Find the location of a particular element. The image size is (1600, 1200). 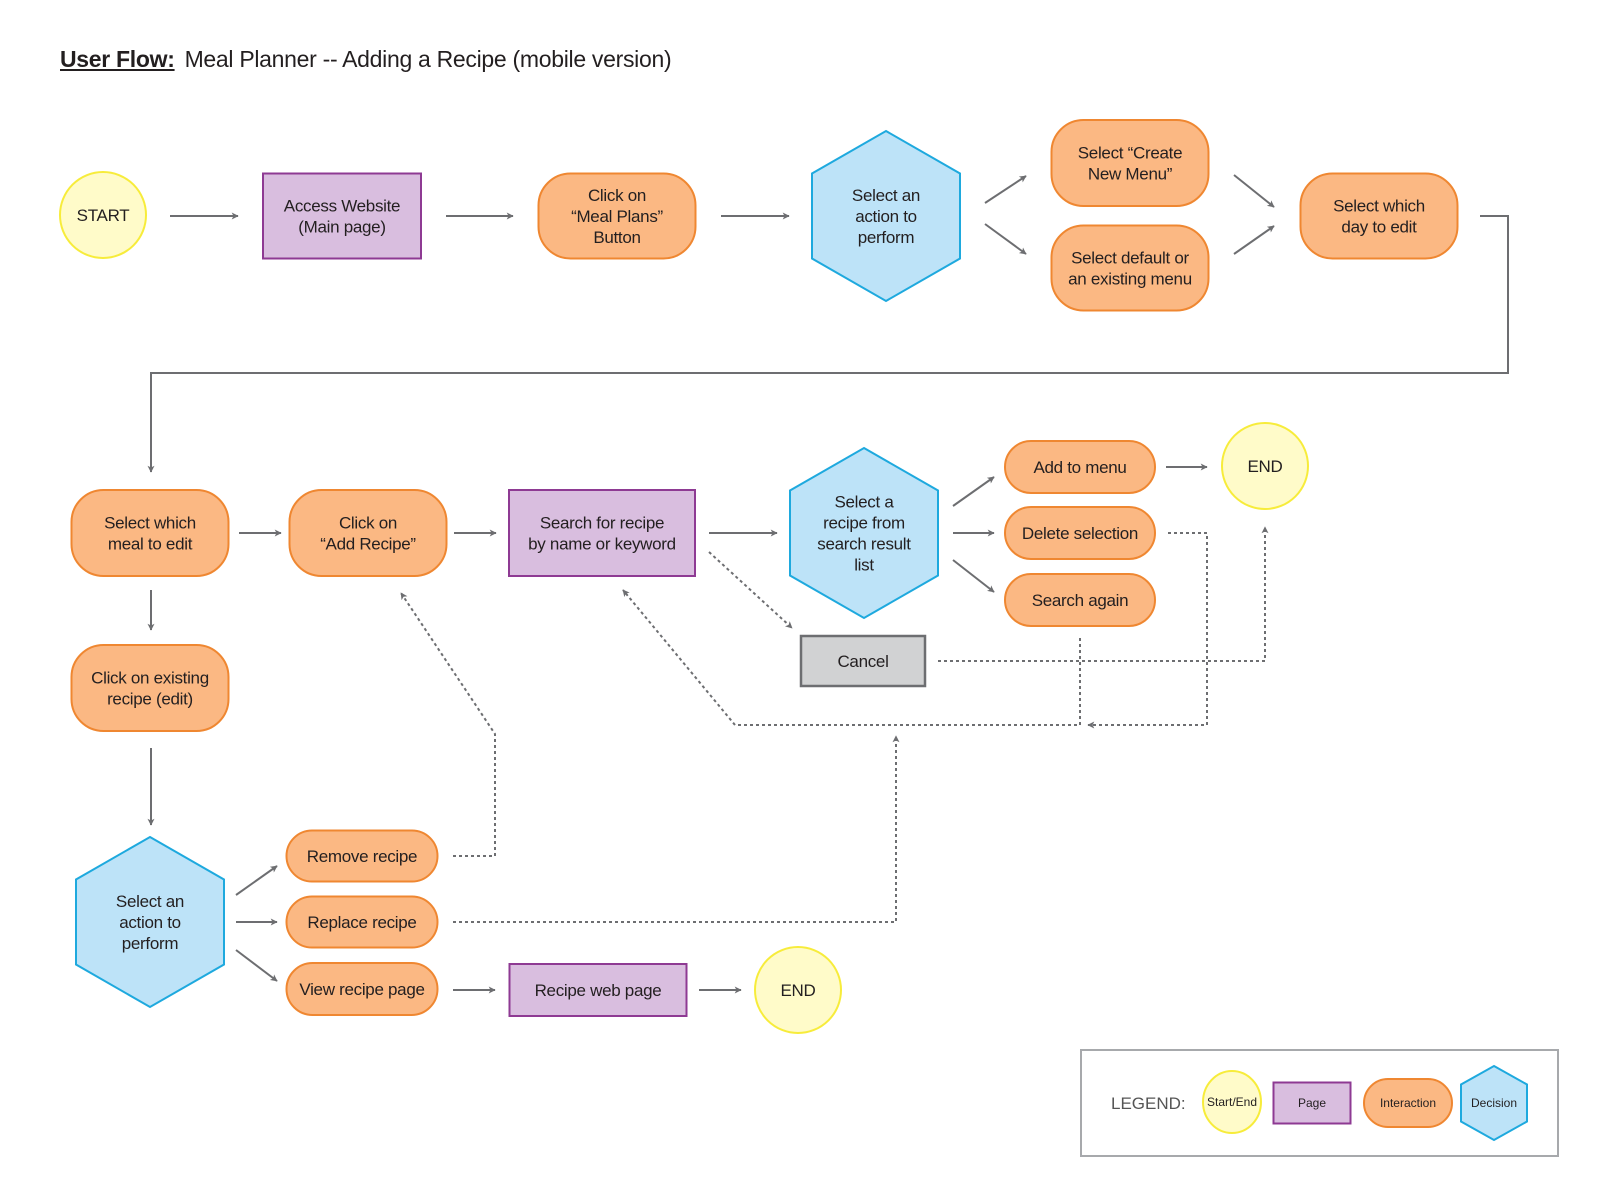

node-label: recipe (edit) is located at coordinates (150, 699).